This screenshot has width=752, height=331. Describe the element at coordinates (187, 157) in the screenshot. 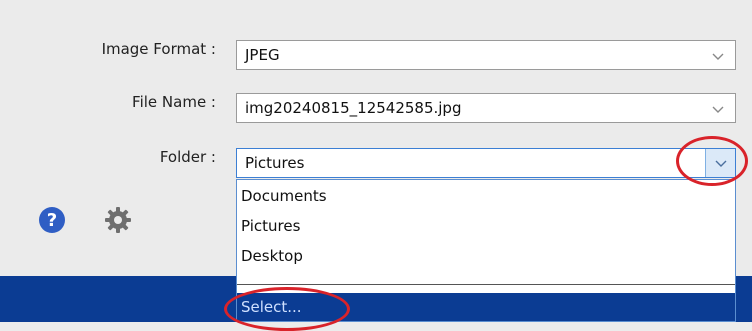

I see `folder-label: Folder :` at that location.